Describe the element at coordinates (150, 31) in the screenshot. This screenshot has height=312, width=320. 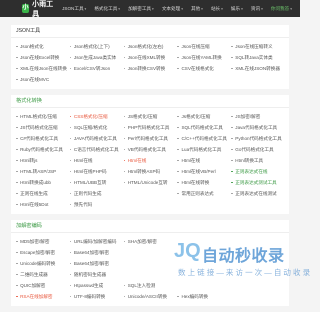
I see `section-title: JSON工具` at that location.